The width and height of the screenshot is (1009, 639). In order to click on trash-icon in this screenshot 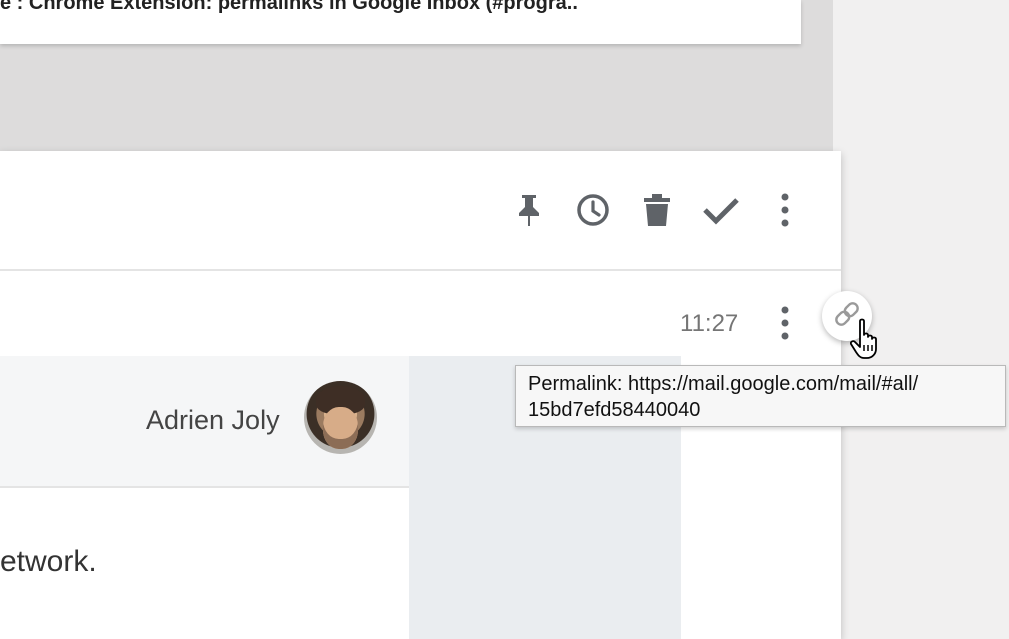, I will do `click(657, 212)`.